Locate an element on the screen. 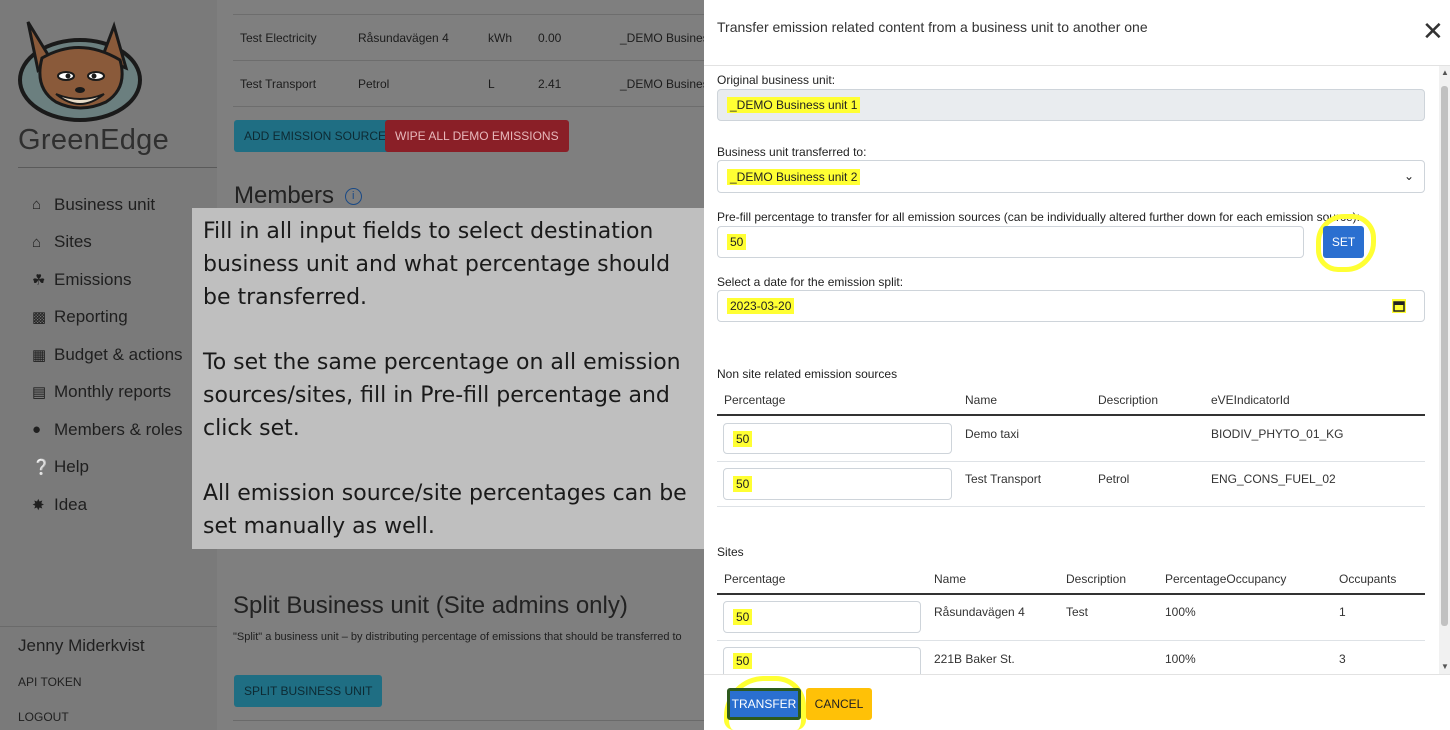 This screenshot has height=730, width=1450. target-bu-select: _DEMO Business unit 2 ⌄ is located at coordinates (1071, 176).